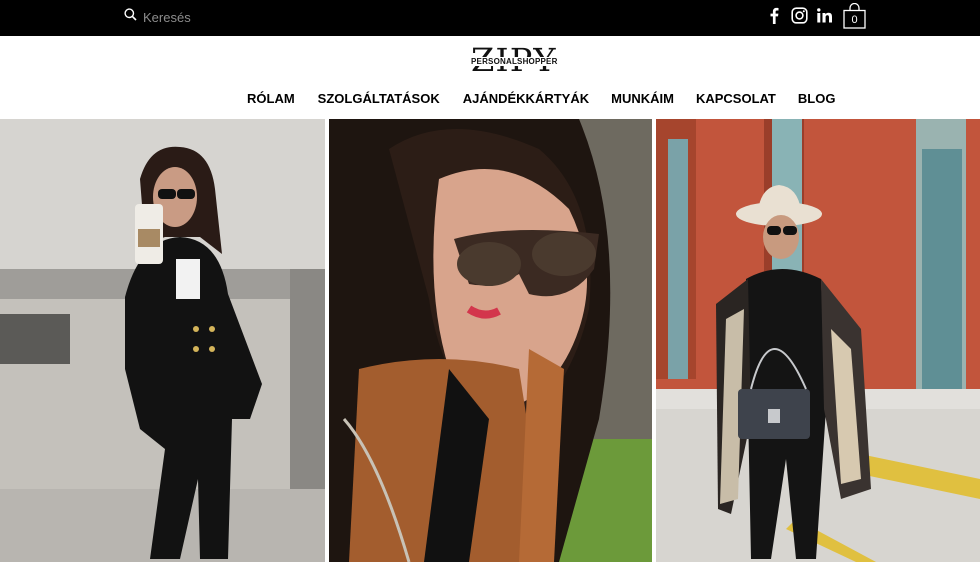 This screenshot has width=980, height=562. I want to click on instagram-icon, so click(799, 15).